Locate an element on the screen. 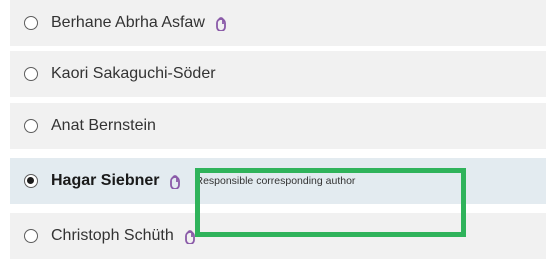 This screenshot has width=546, height=276. radio-checked-icon is located at coordinates (31, 181).